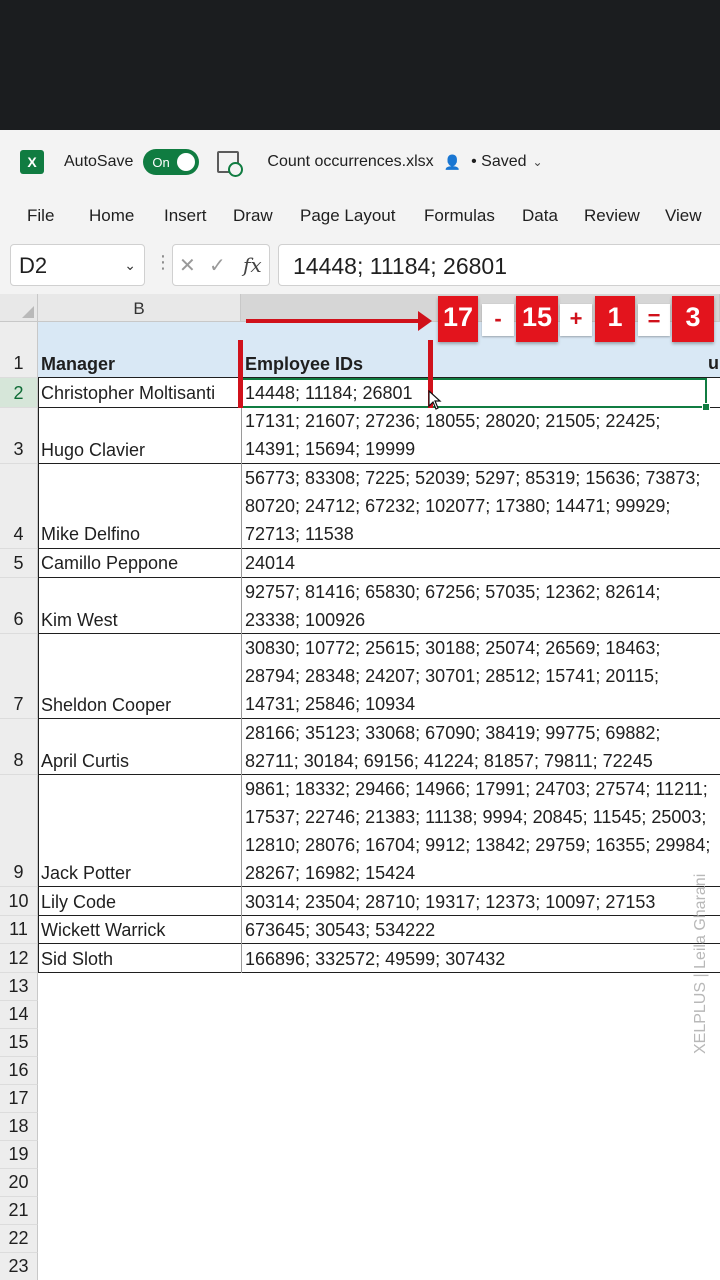  Describe the element at coordinates (713, 363) in the screenshot. I see `cell-d1-partial: u` at that location.